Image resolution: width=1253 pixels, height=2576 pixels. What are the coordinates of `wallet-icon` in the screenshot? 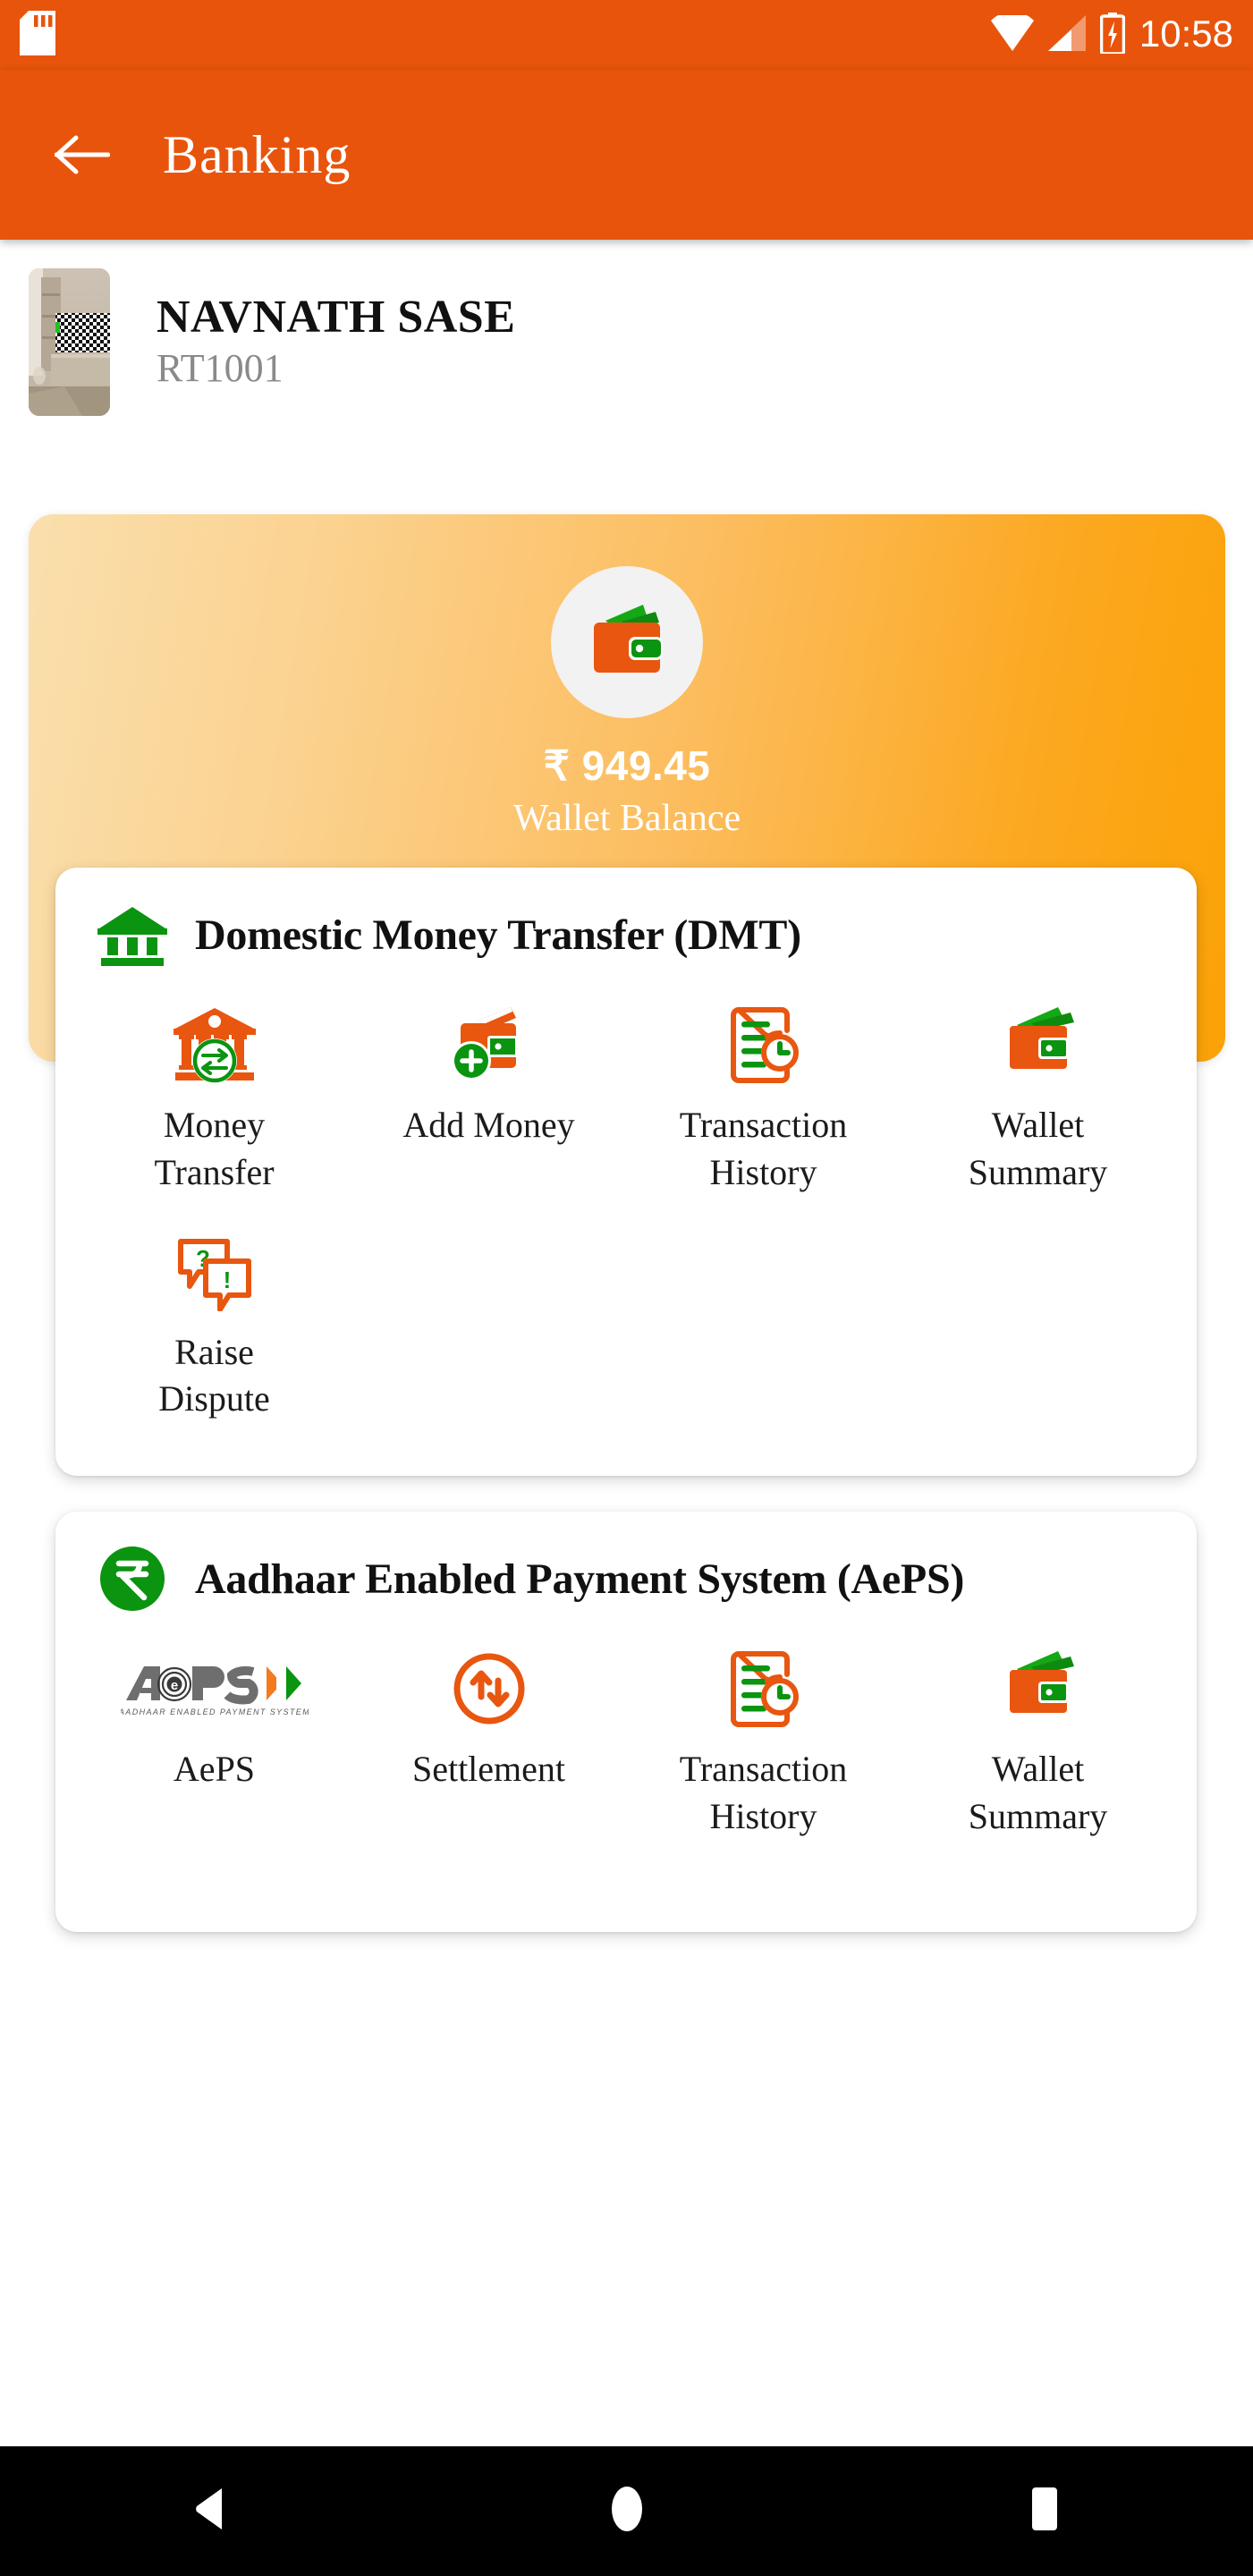 It's located at (627, 642).